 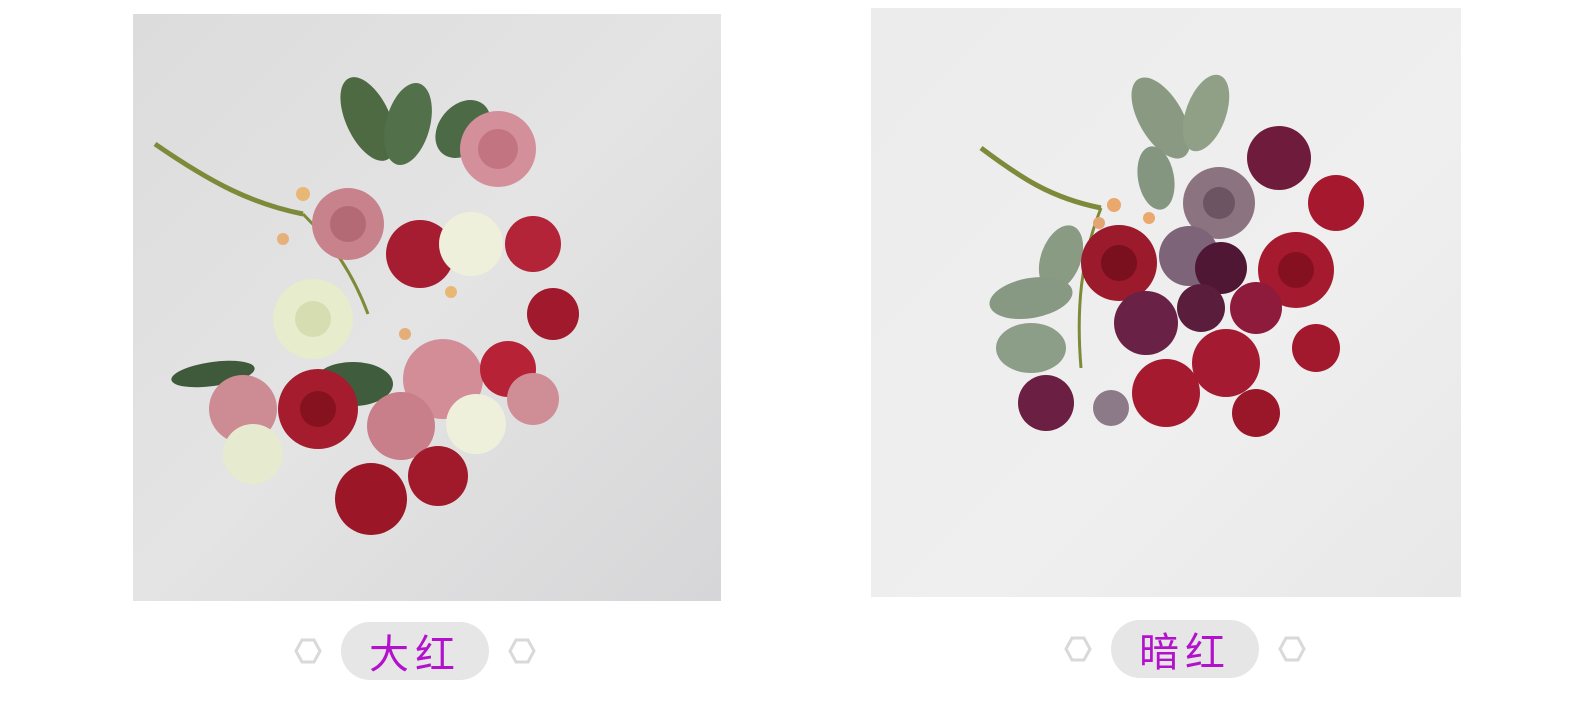 I want to click on color-option-row: 大红, so click(x=415, y=651).